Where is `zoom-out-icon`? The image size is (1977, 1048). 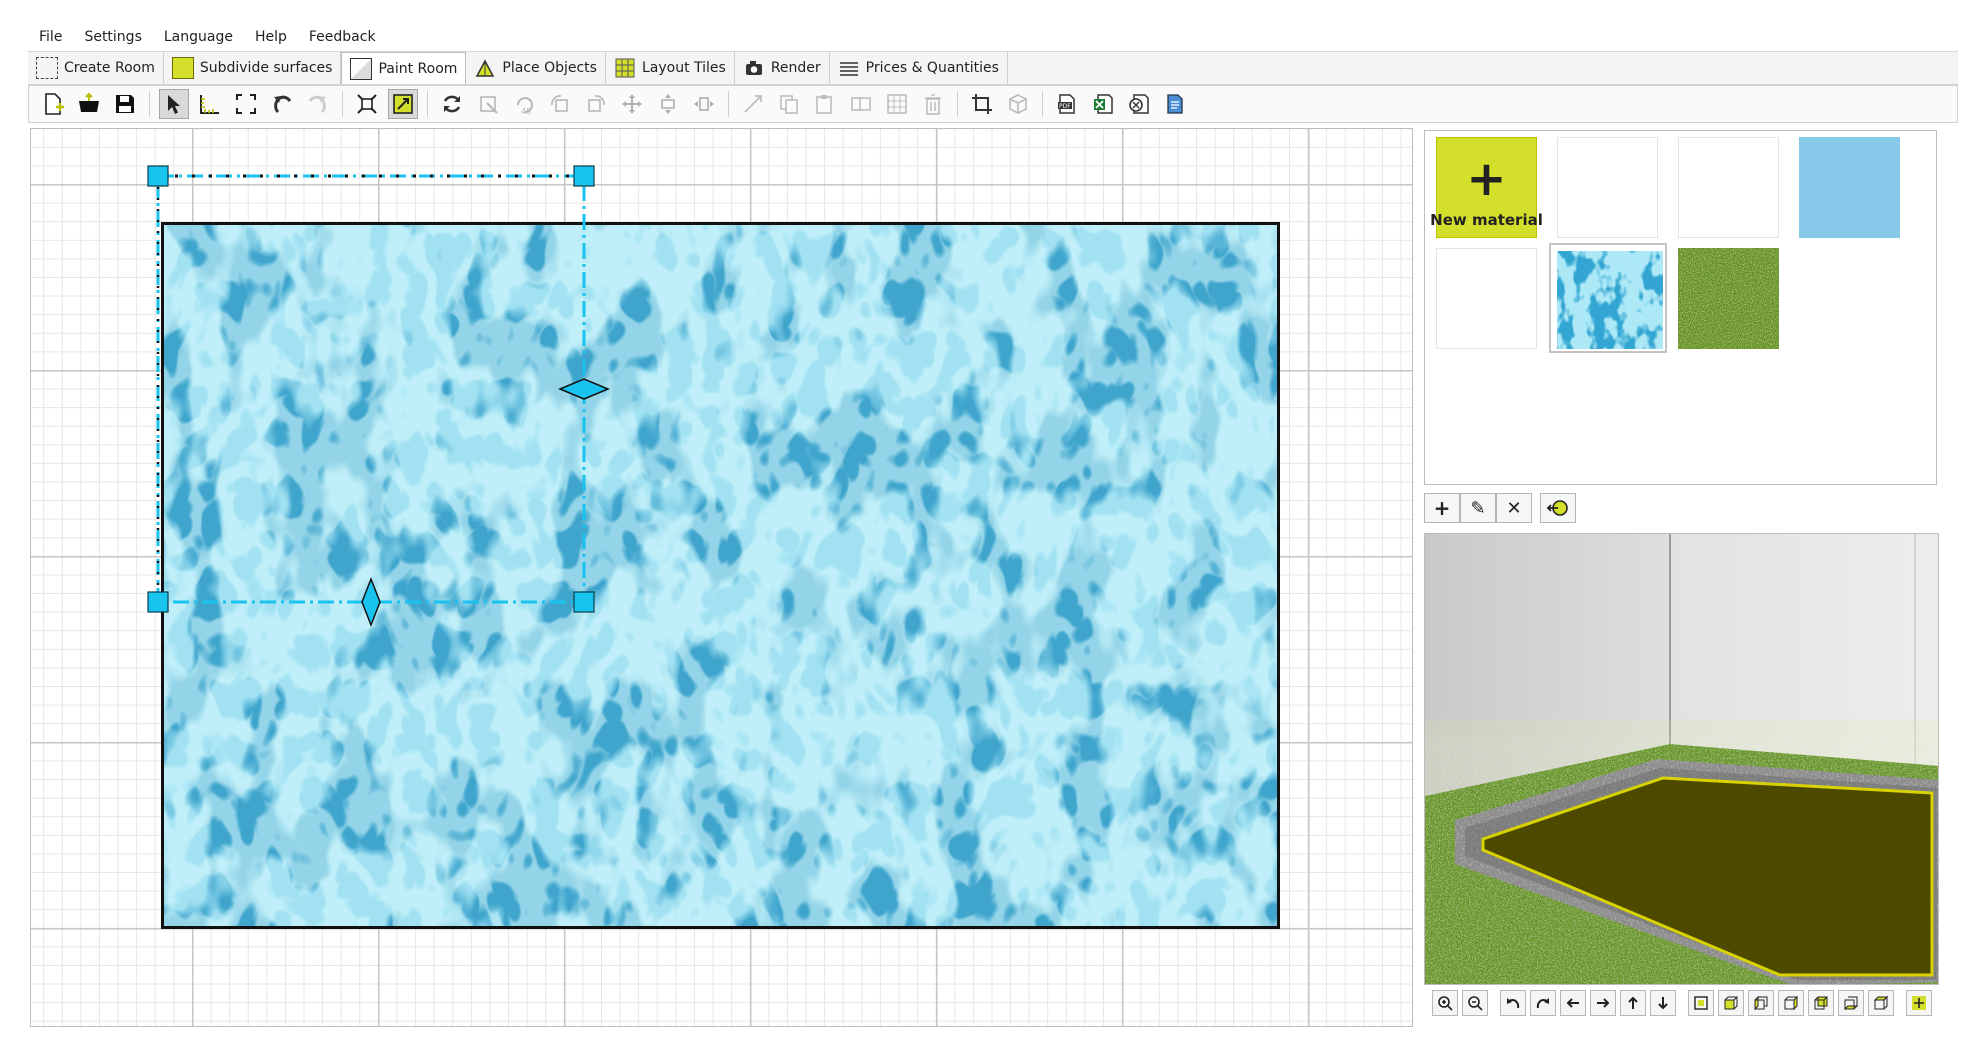 zoom-out-icon is located at coordinates (1475, 1003).